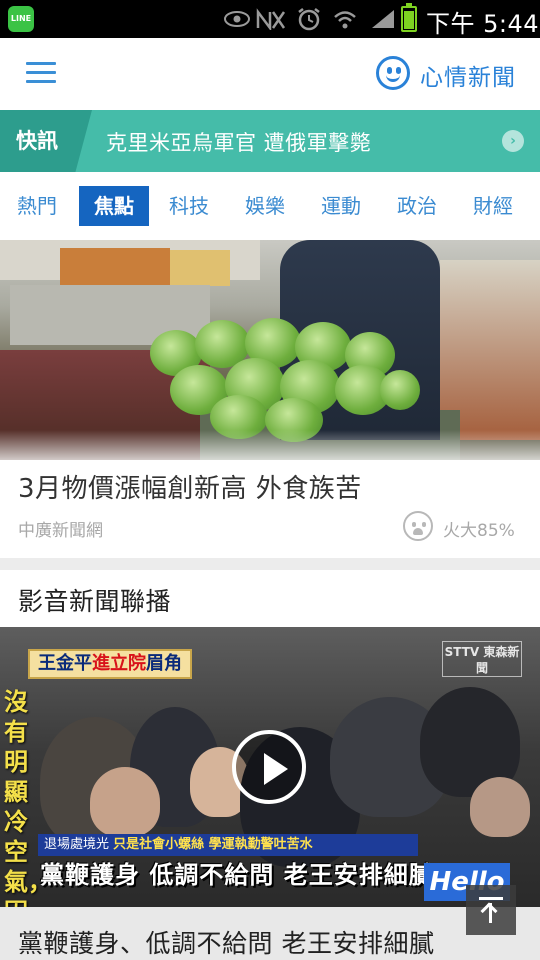 The height and width of the screenshot is (960, 540). What do you see at coordinates (60, 531) in the screenshot?
I see `hero-source: 中廣新聞網` at bounding box center [60, 531].